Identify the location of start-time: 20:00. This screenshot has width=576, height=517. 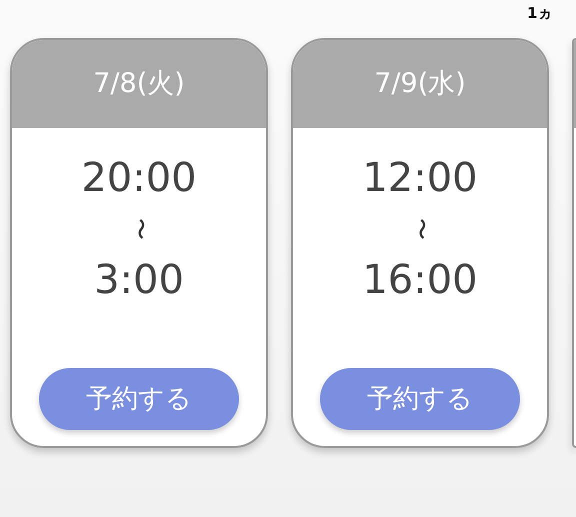
(139, 178).